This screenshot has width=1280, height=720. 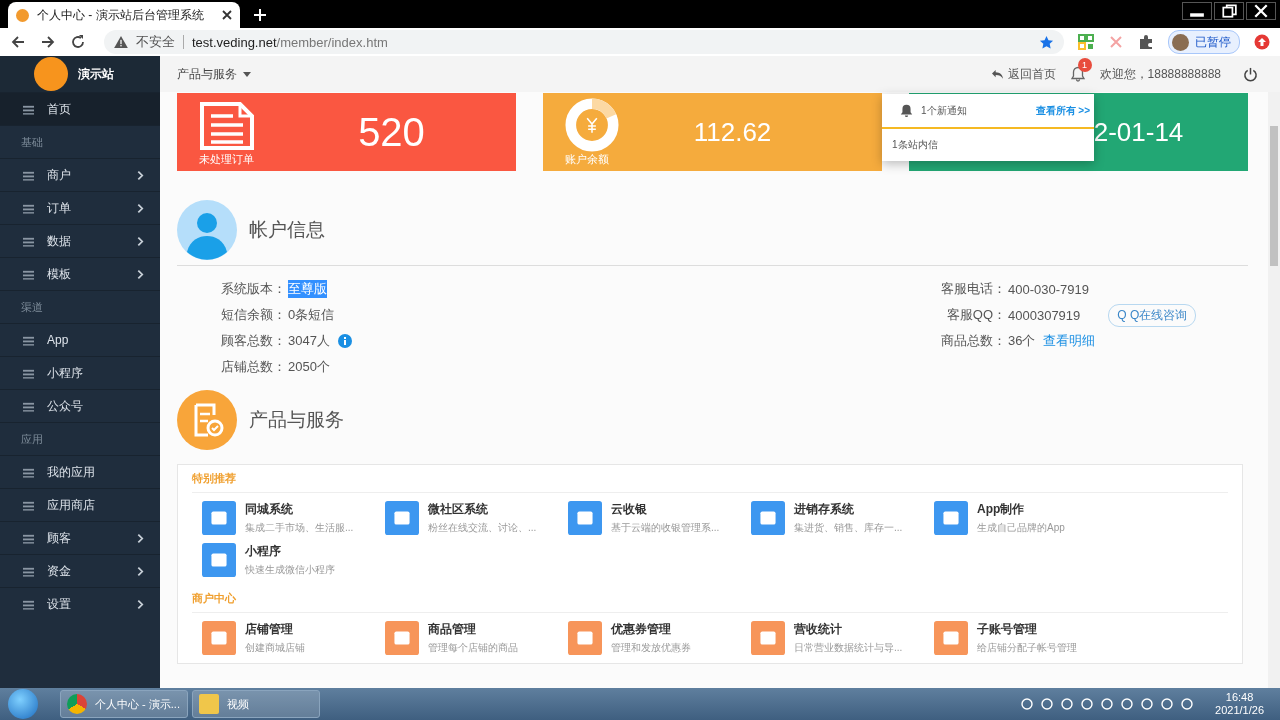 What do you see at coordinates (287, 230) in the screenshot?
I see `section-title: 帐户信息` at bounding box center [287, 230].